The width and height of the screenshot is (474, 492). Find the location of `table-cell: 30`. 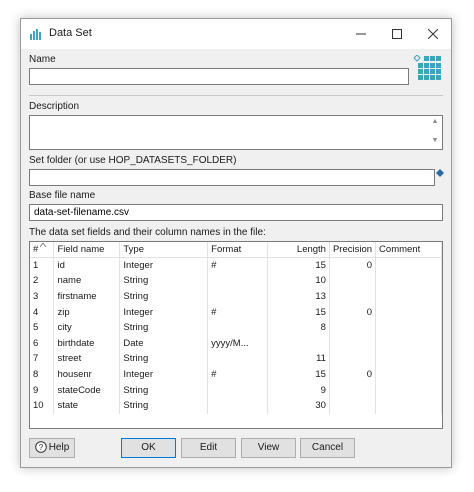

table-cell: 30 is located at coordinates (298, 405).